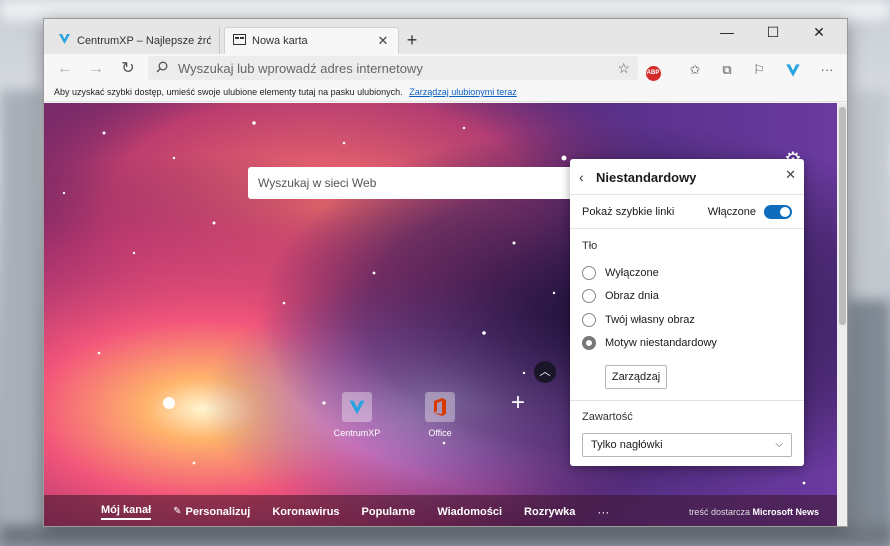  What do you see at coordinates (620, 296) in the screenshot?
I see `background-option-image-of-day: Obraz dnia` at bounding box center [620, 296].